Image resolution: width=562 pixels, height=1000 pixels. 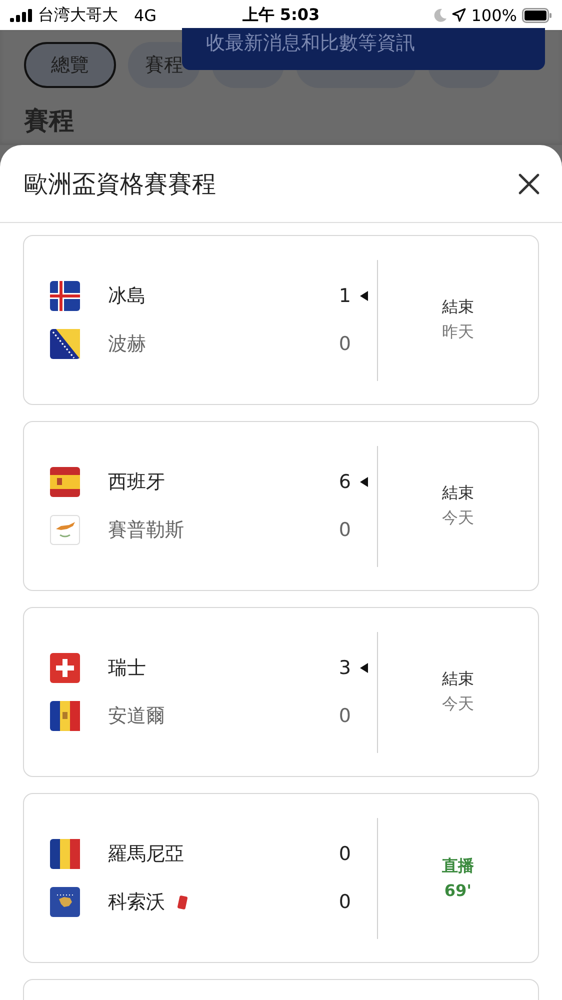 I want to click on team-score: 1, so click(x=344, y=296).